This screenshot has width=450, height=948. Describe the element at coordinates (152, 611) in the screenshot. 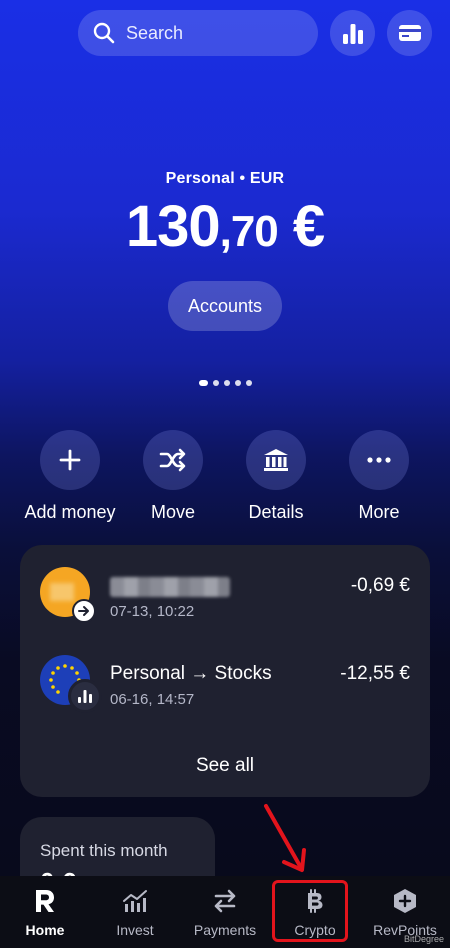

I see `transaction-time: 07-13, 10:22` at that location.